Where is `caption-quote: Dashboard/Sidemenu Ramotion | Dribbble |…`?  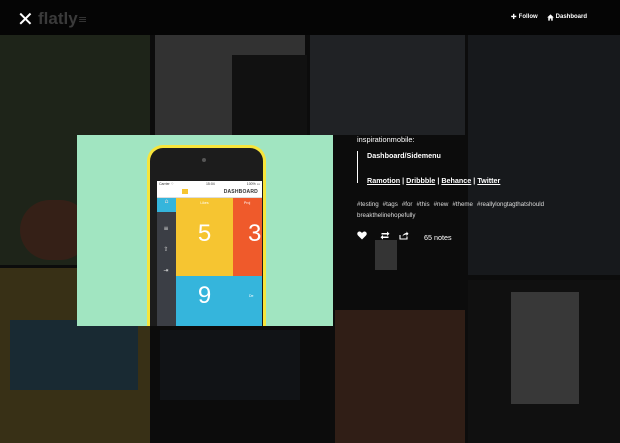 caption-quote: Dashboard/Sidemenu Ramotion | Dribbble |… is located at coordinates (442, 168).